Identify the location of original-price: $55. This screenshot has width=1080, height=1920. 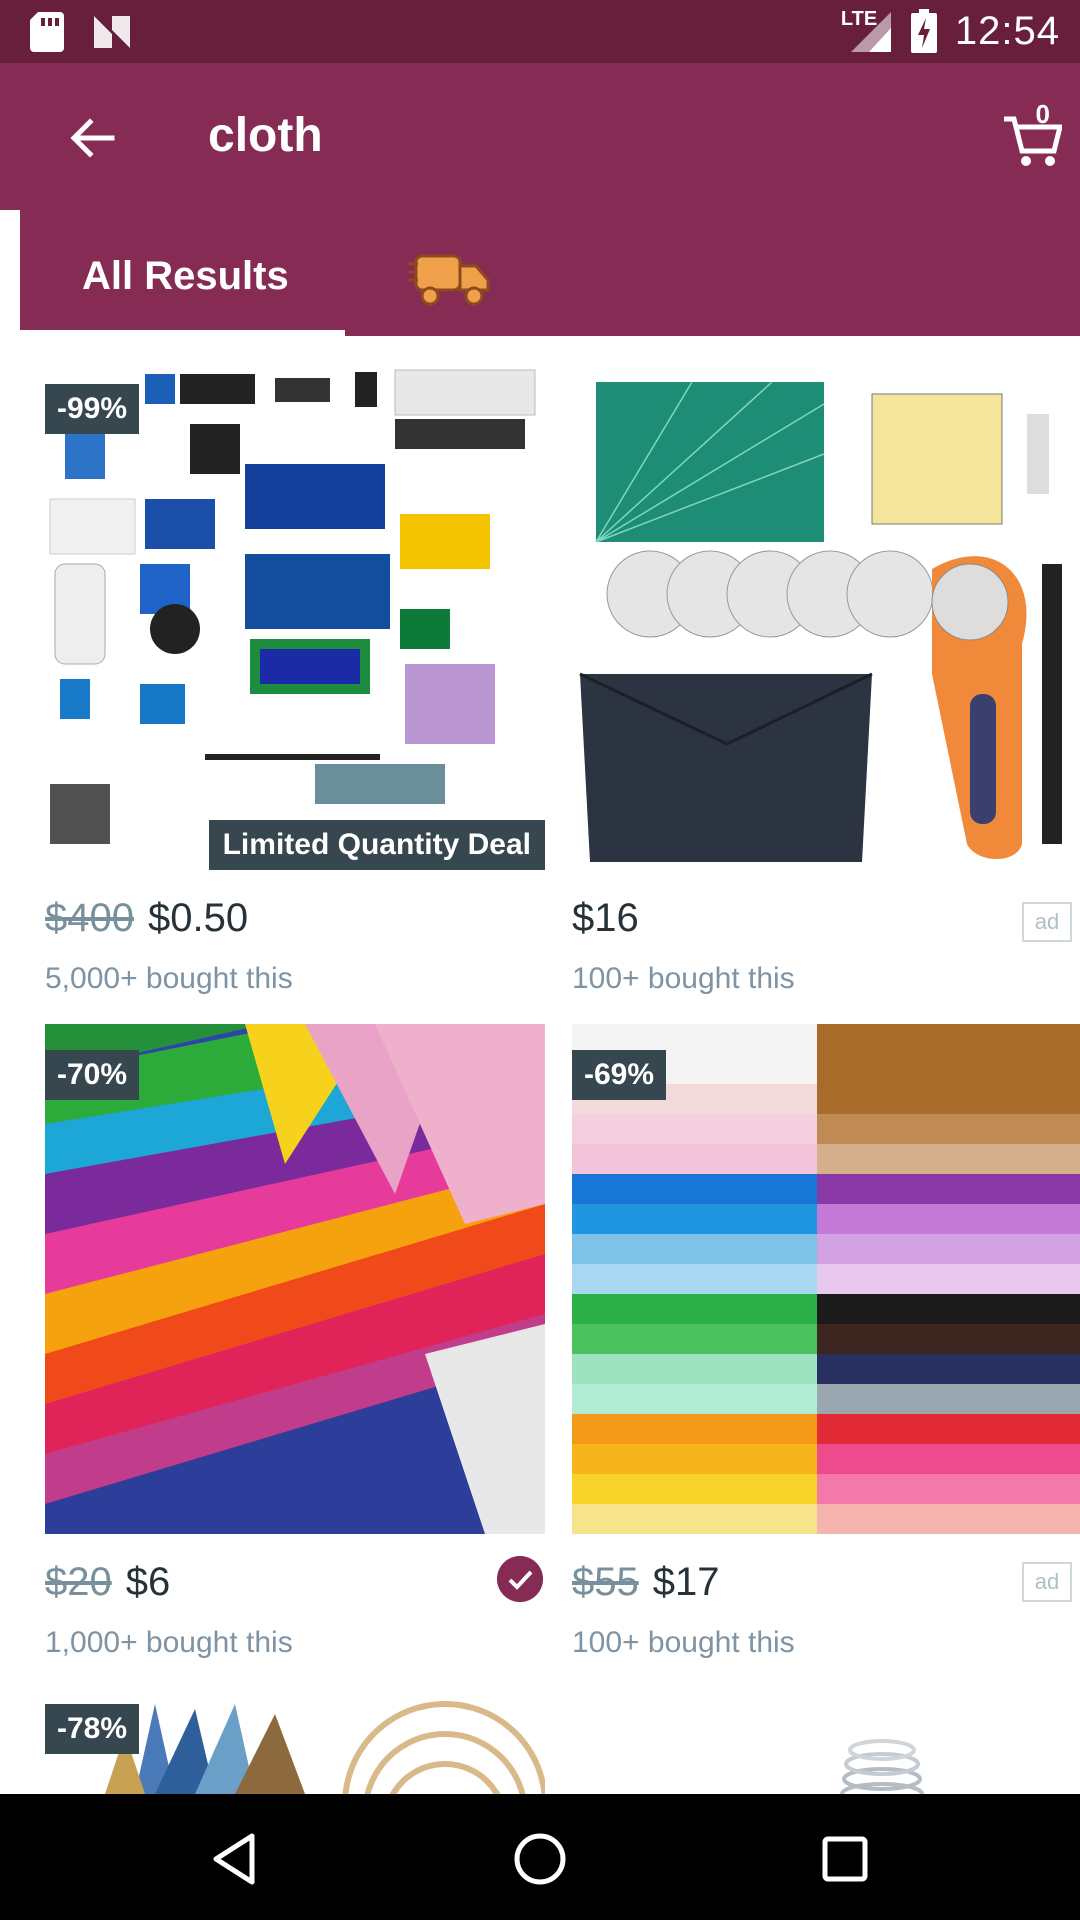
(605, 1582).